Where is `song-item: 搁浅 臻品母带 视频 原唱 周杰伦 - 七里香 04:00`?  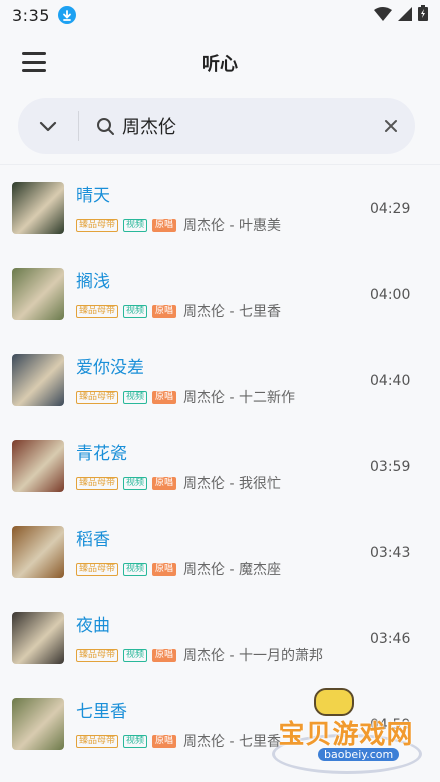 song-item: 搁浅 臻品母带 视频 原唱 周杰伦 - 七里香 04:00 is located at coordinates (220, 294).